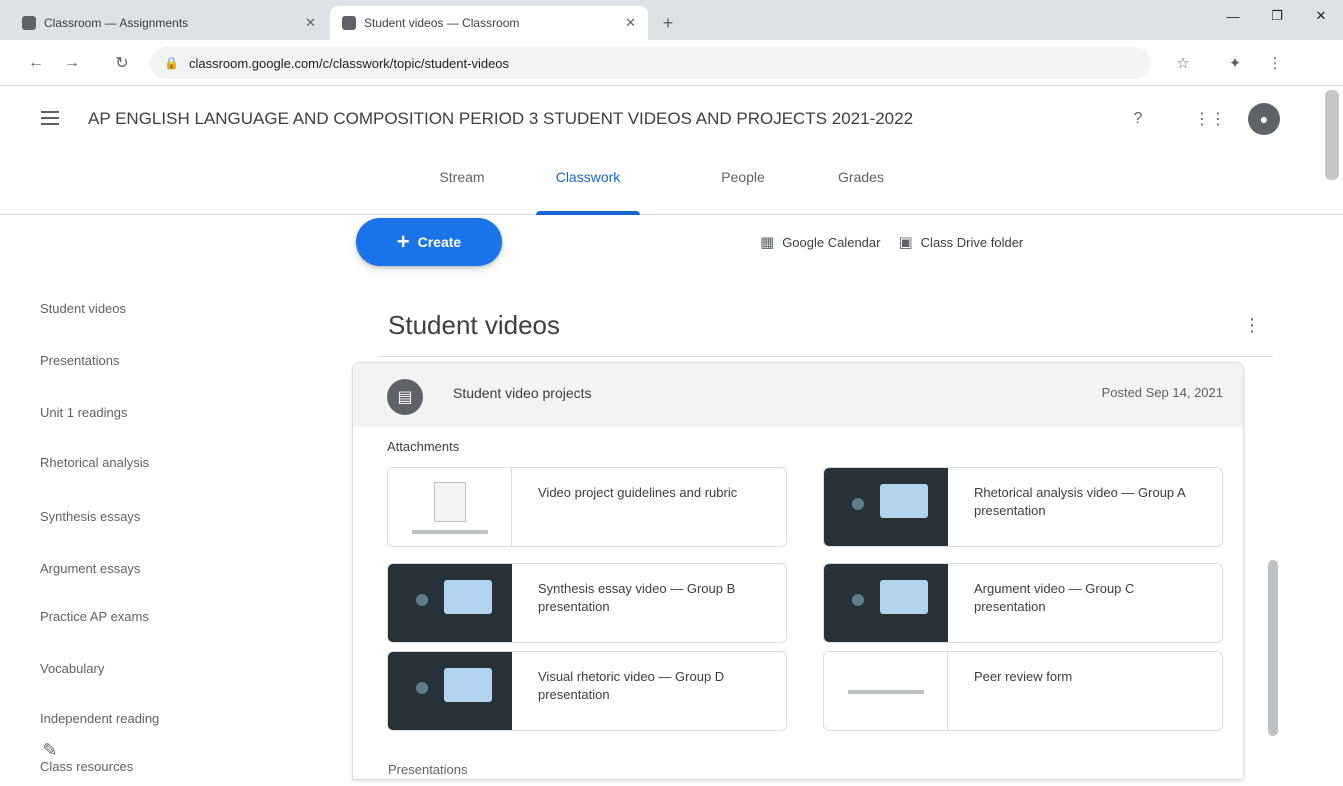 The image size is (1343, 786). What do you see at coordinates (130, 766) in the screenshot?
I see `sidebar-topic: Class resources` at bounding box center [130, 766].